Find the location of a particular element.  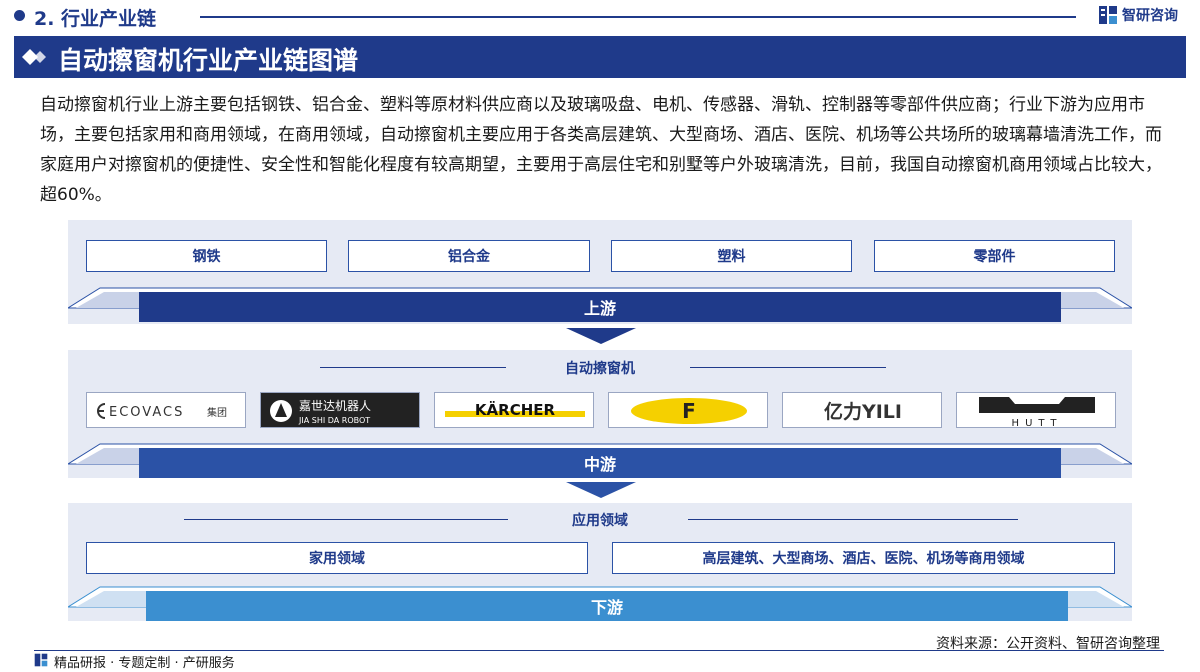

downstream-heading-line-right is located at coordinates (853, 519).